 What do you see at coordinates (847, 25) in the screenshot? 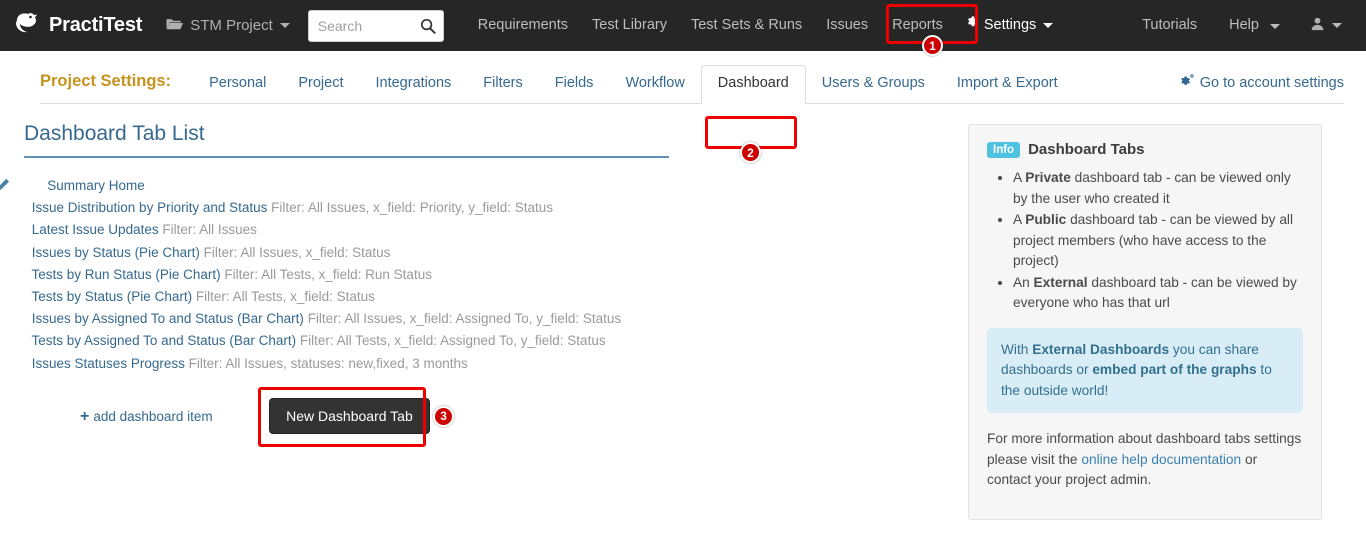
I see `nav-link-issues: Issues` at bounding box center [847, 25].